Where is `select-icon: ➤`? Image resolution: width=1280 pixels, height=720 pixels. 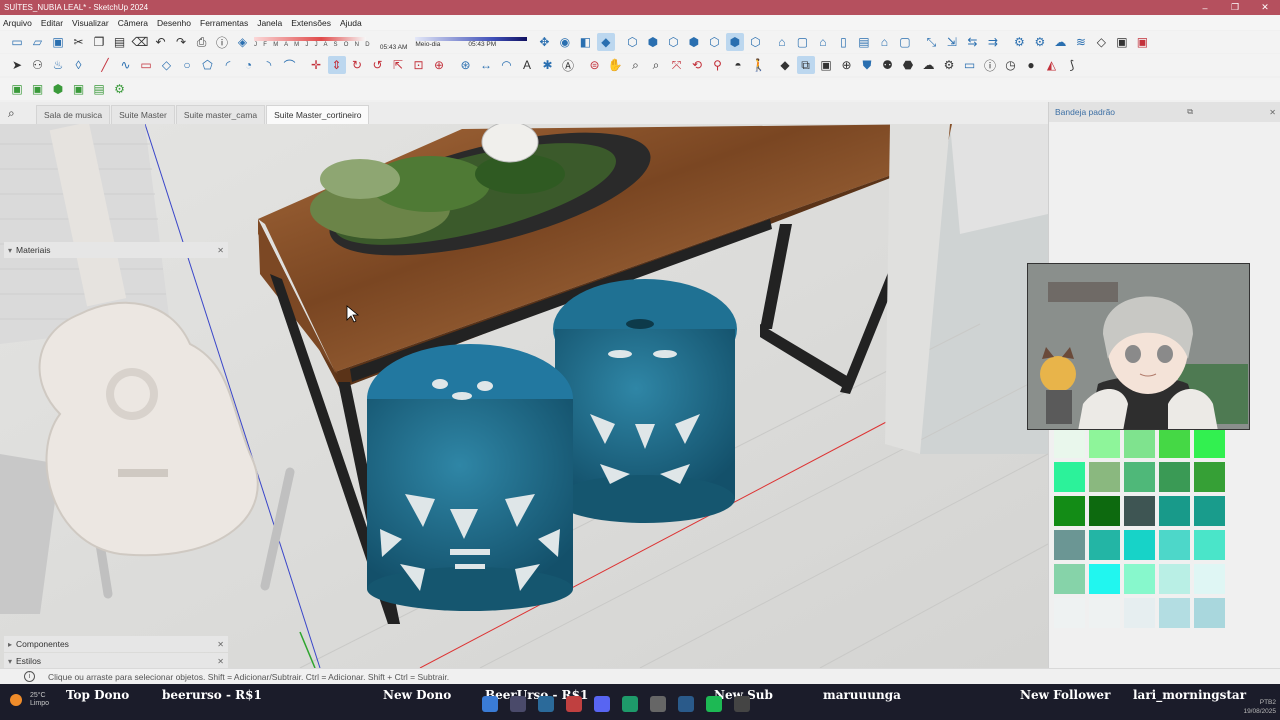
select-icon: ➤ is located at coordinates (17, 65).